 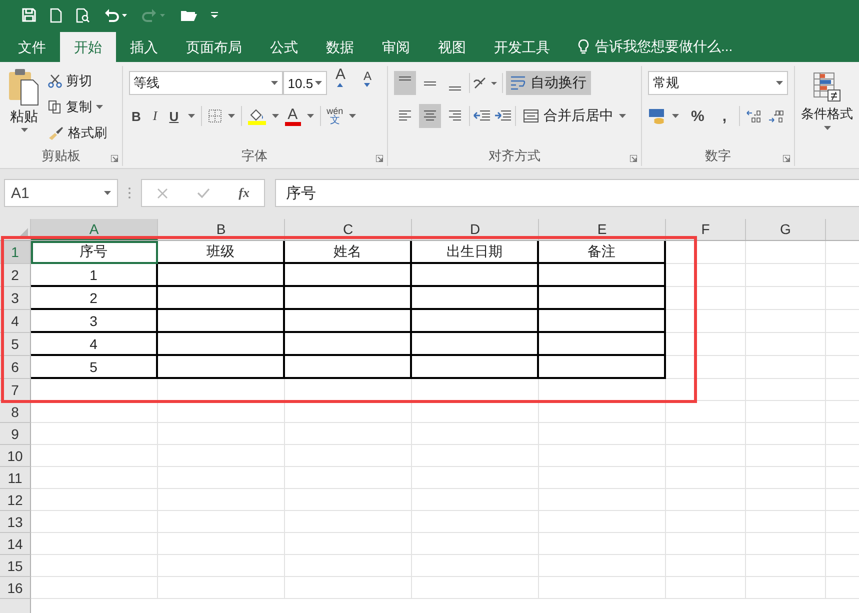 What do you see at coordinates (340, 47) in the screenshot?
I see `ribbon-tab: 数据` at bounding box center [340, 47].